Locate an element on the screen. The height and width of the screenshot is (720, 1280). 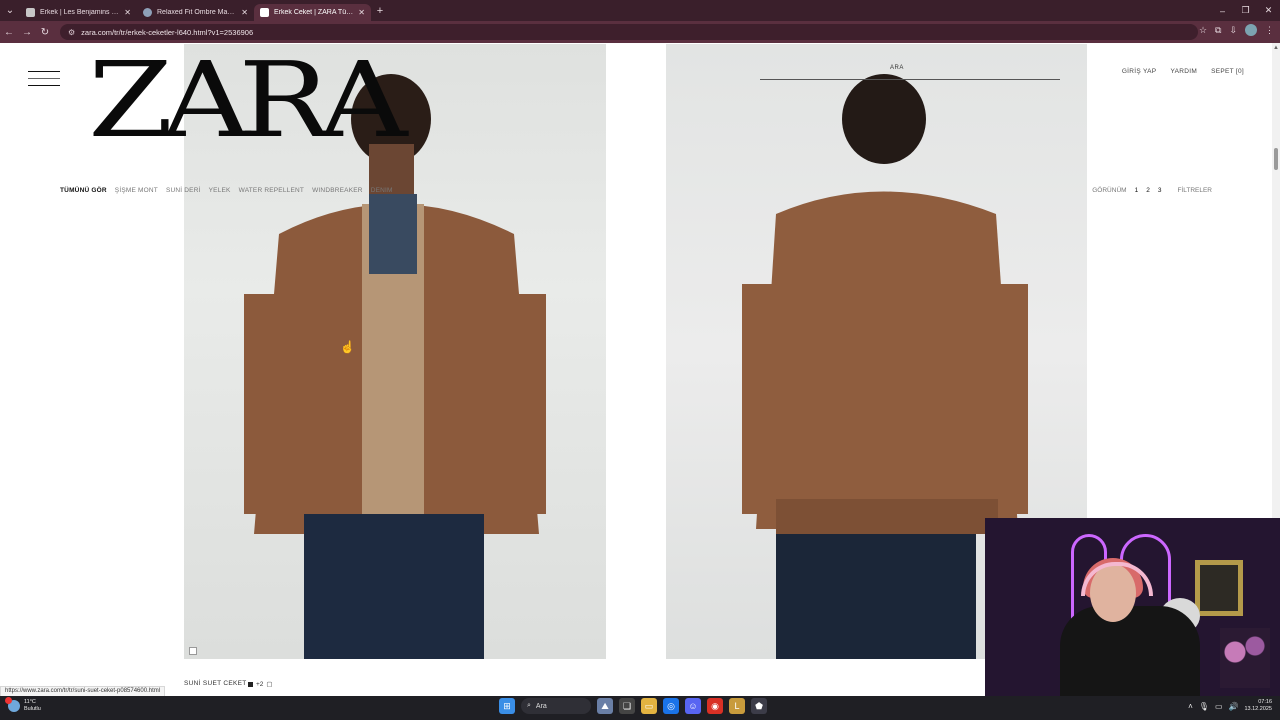
weather-temp: 11°C is located at coordinates (30, 702).